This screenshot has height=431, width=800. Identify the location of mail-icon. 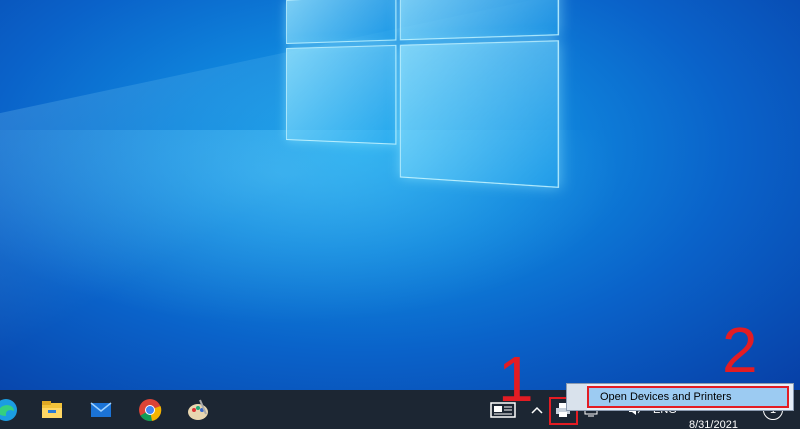
(101, 410).